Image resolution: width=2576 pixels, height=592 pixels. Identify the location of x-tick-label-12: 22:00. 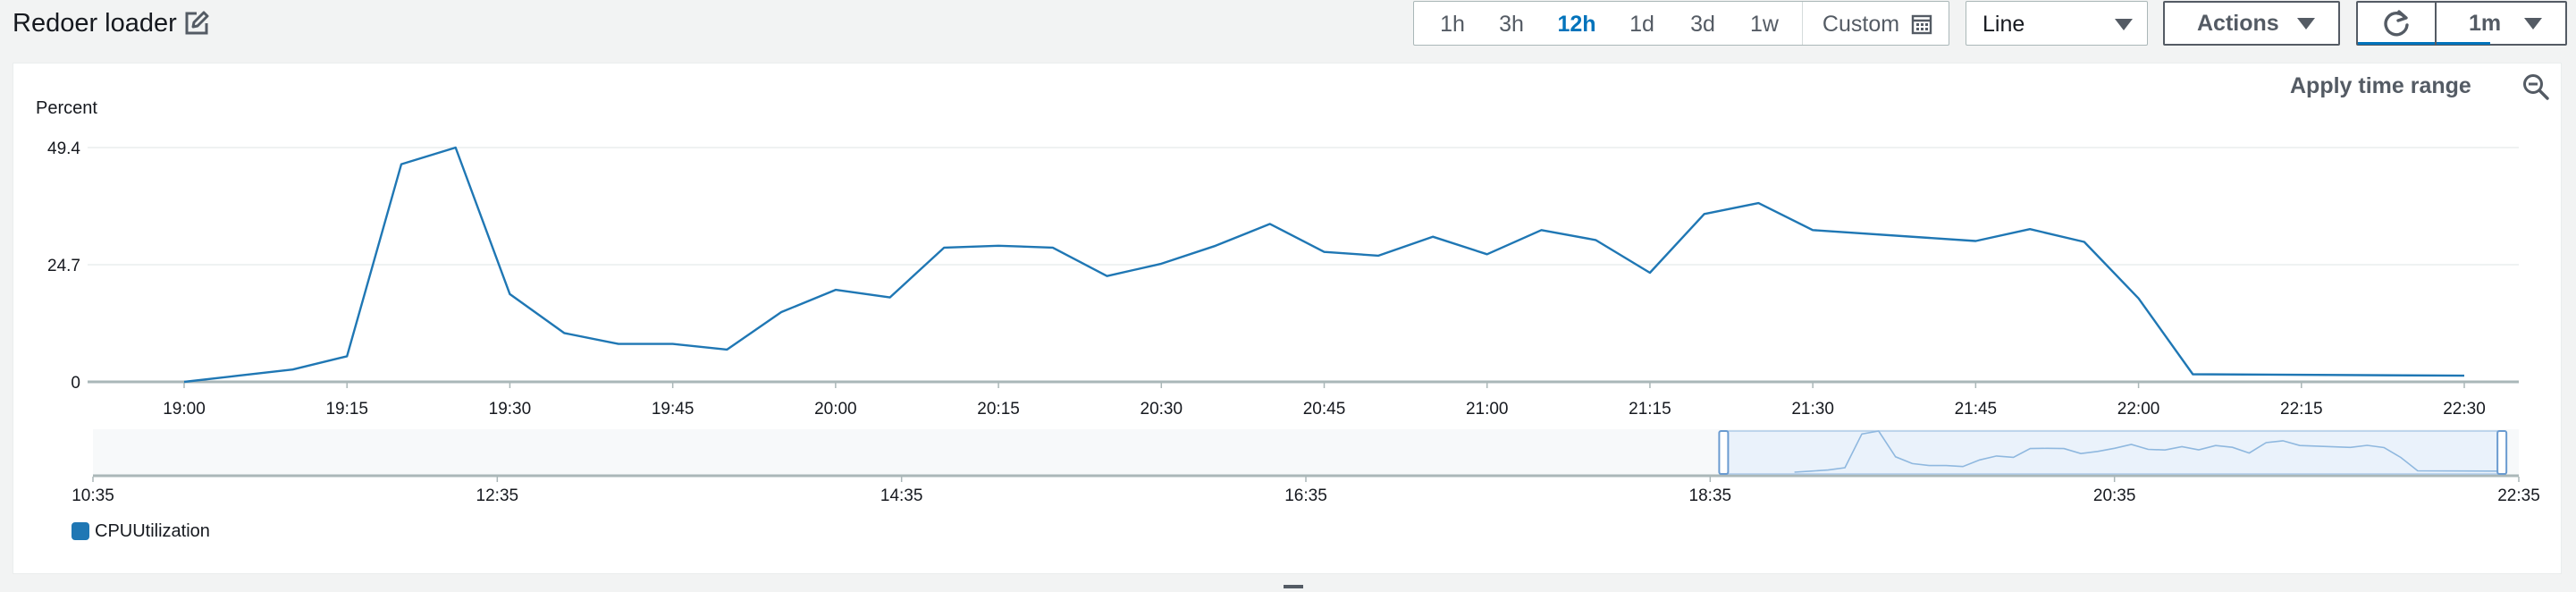
(2139, 409).